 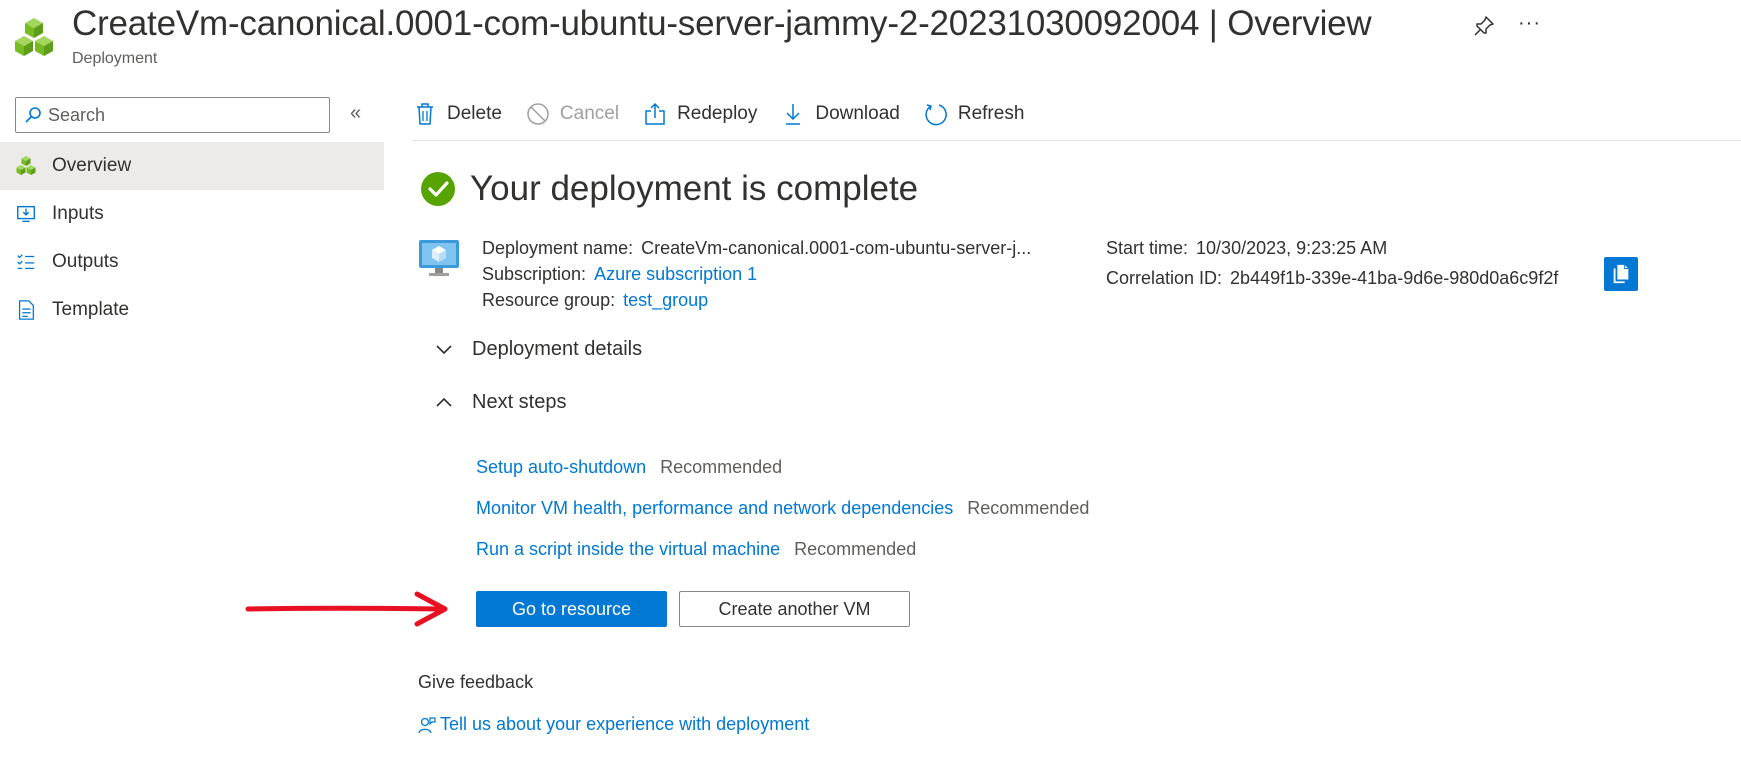 What do you see at coordinates (192, 310) in the screenshot?
I see `sidebar-item-template: Template` at bounding box center [192, 310].